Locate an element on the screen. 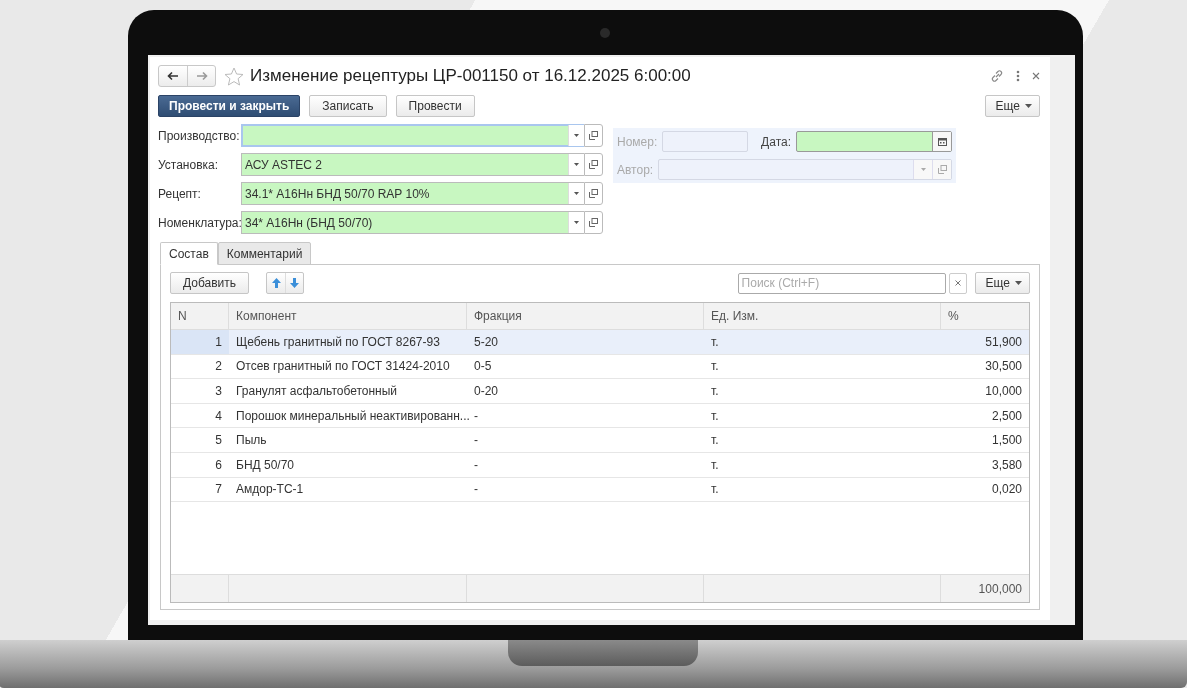  arrow-down-icon is located at coordinates (295, 283).